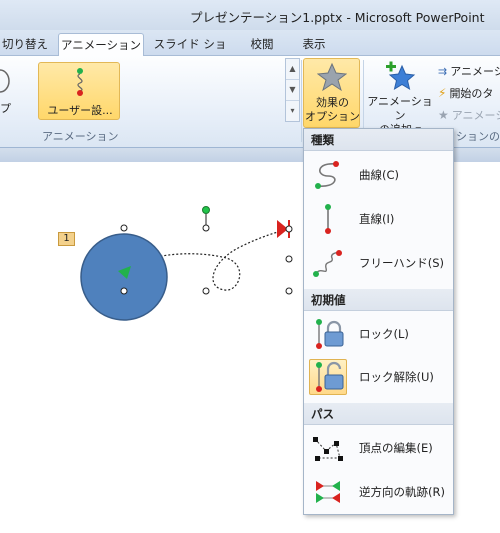 This screenshot has height=533, width=500. What do you see at coordinates (332, 116) in the screenshot?
I see `effect-options-label-line2: オプション` at bounding box center [332, 116].